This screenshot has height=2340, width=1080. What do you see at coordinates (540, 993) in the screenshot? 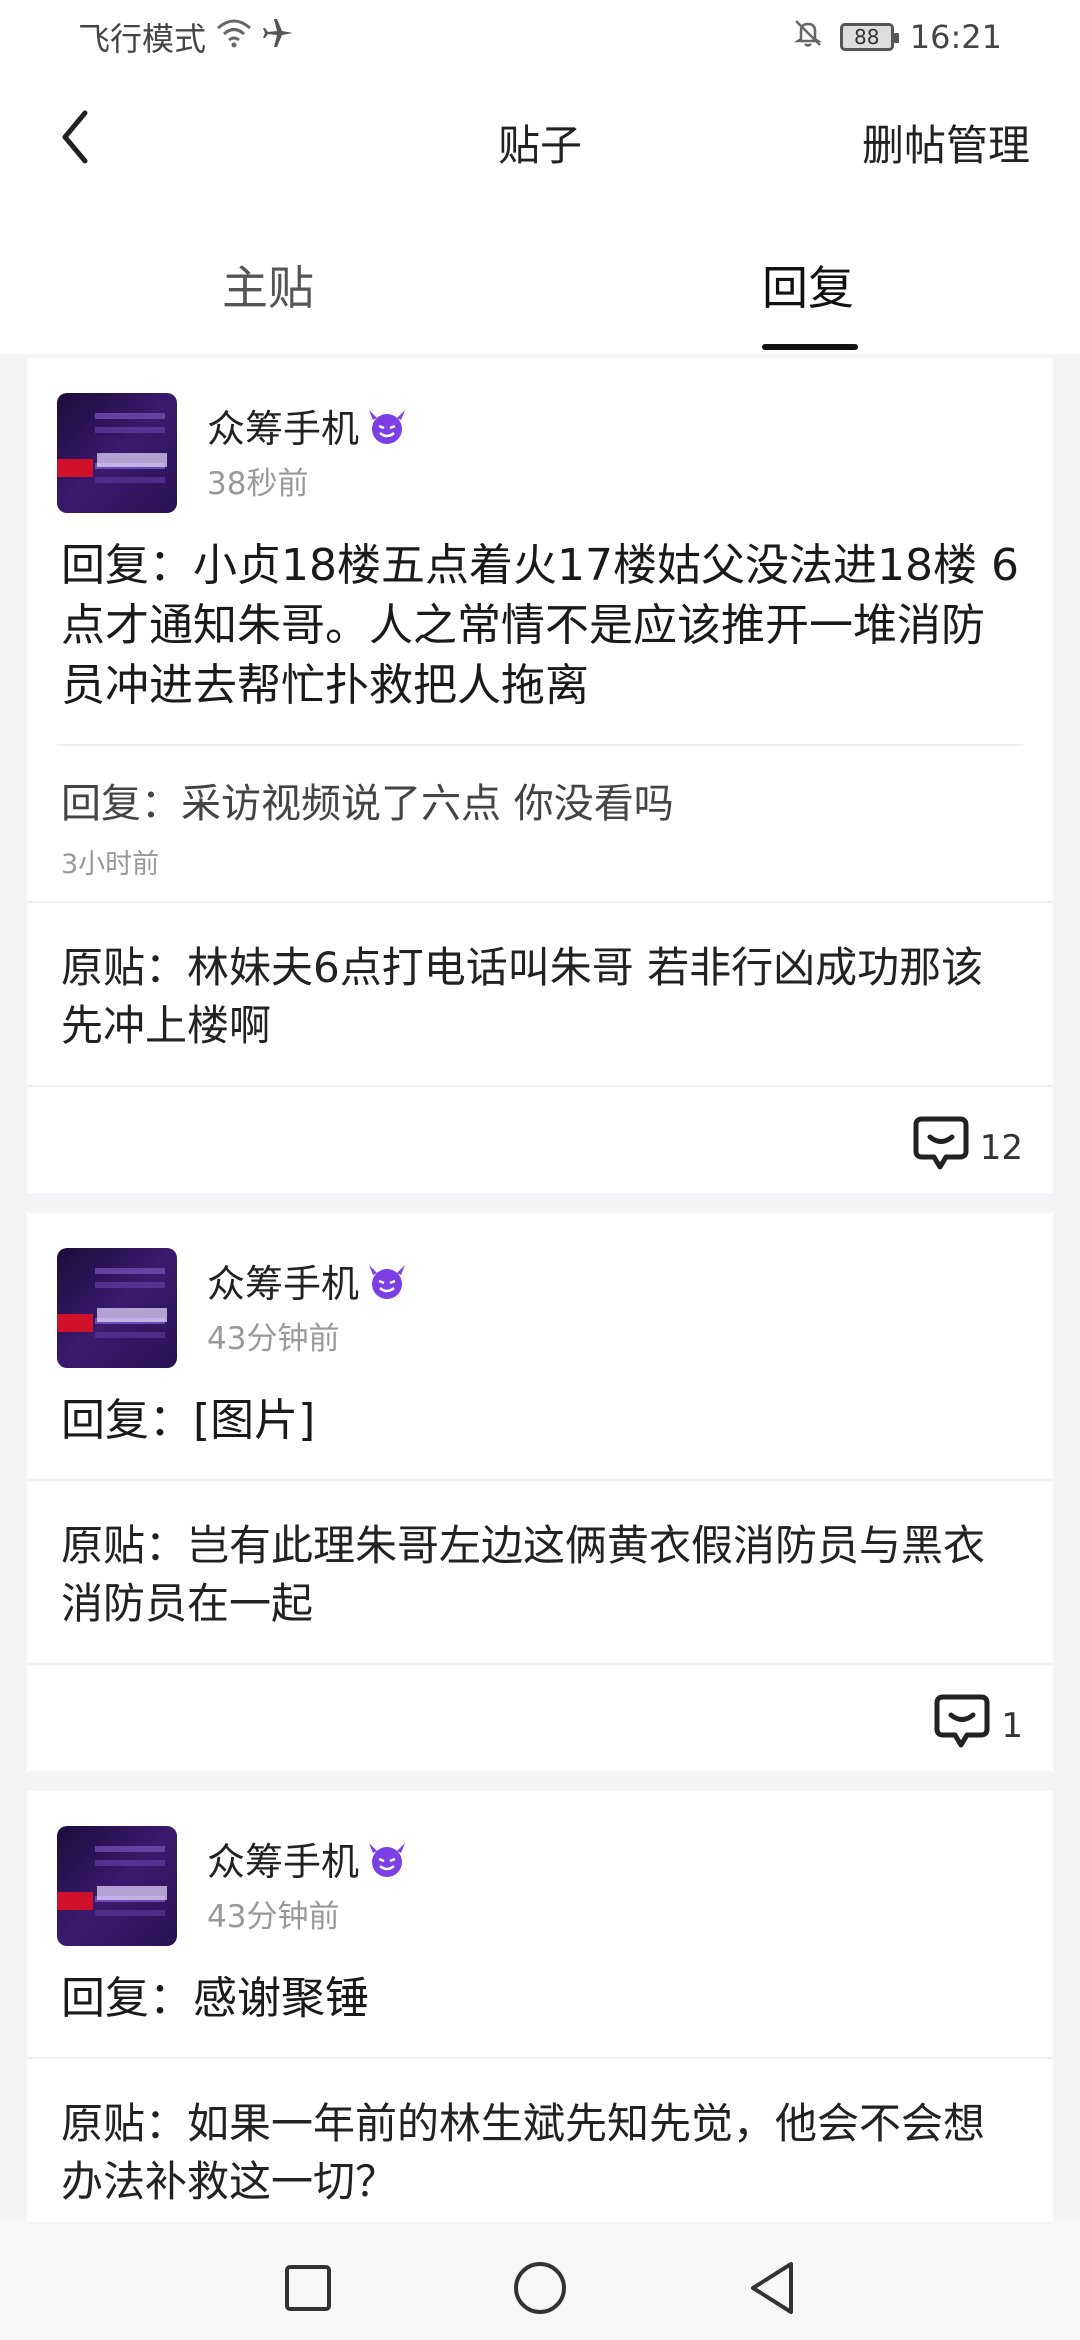
I see `original-post: 原贴：林妹夫6点打电话叫朱哥 若非行凶成功那该先冲上楼啊` at bounding box center [540, 993].